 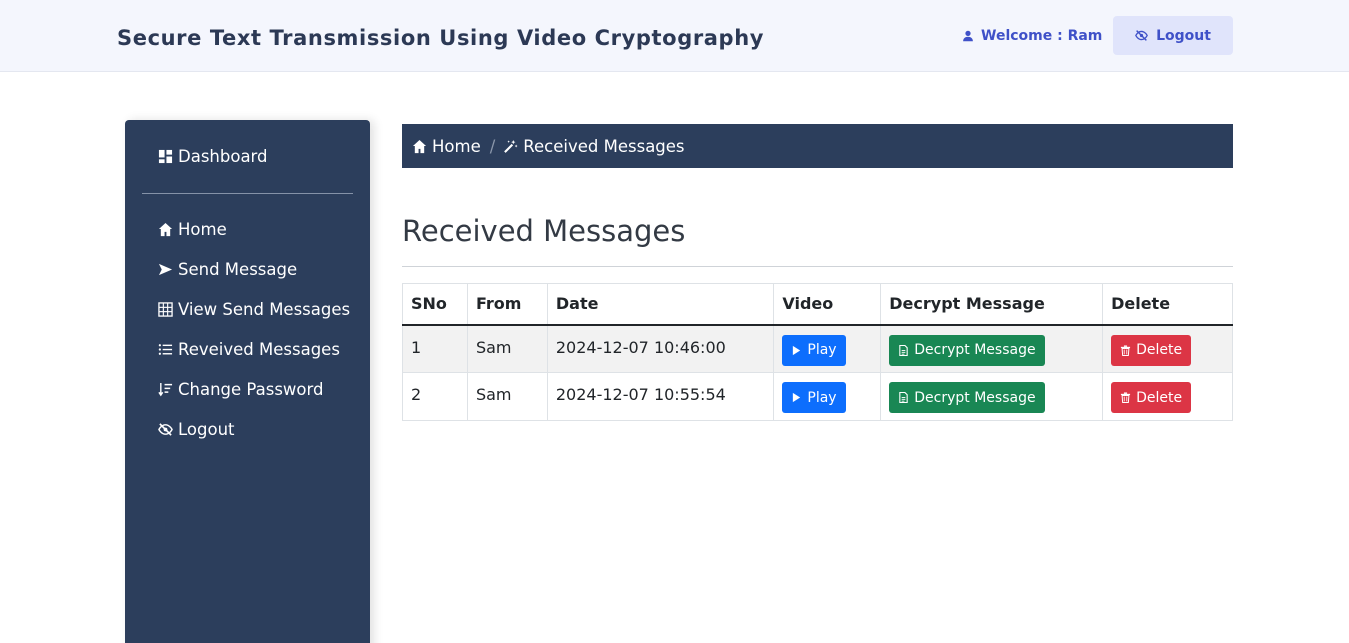 I want to click on header-logout-button: Logout, so click(x=1173, y=35).